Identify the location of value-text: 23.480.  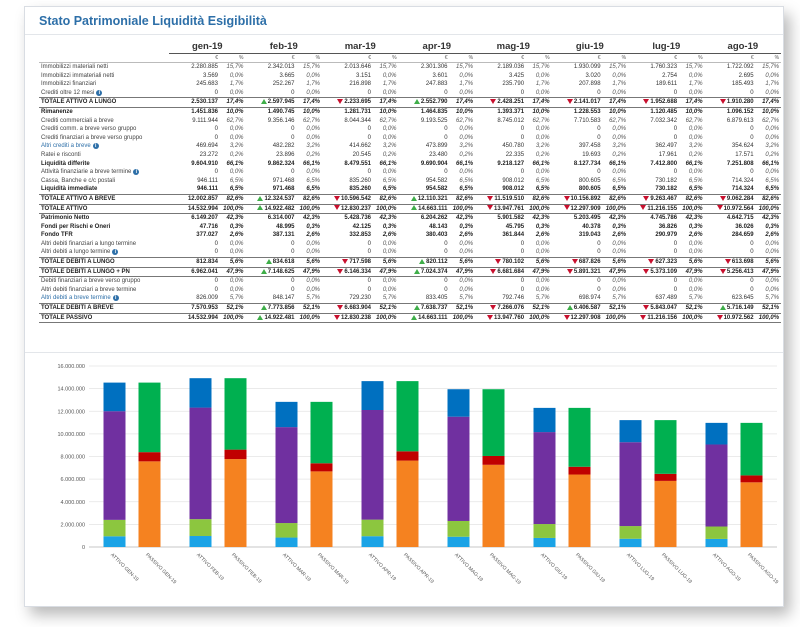
(438, 154).